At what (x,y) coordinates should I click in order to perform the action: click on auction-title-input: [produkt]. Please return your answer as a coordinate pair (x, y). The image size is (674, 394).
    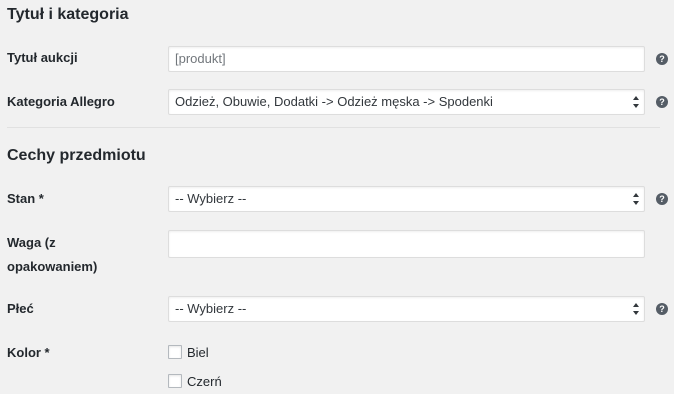
    Looking at the image, I should click on (406, 59).